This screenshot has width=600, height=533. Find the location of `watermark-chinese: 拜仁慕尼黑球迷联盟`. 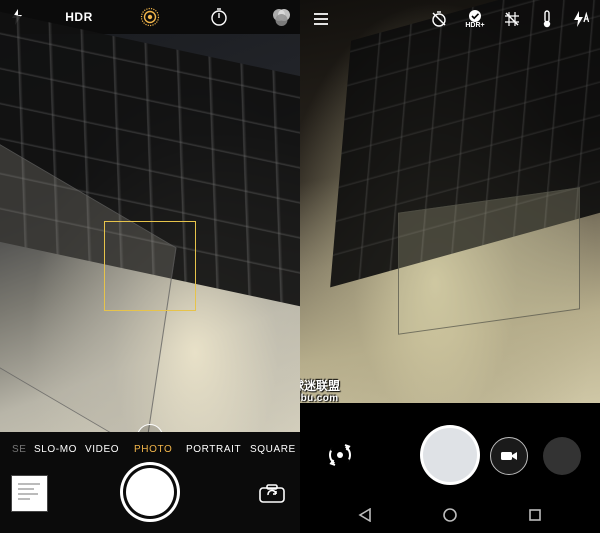

watermark-chinese: 拜仁慕尼黑球迷联盟 is located at coordinates (320, 386).